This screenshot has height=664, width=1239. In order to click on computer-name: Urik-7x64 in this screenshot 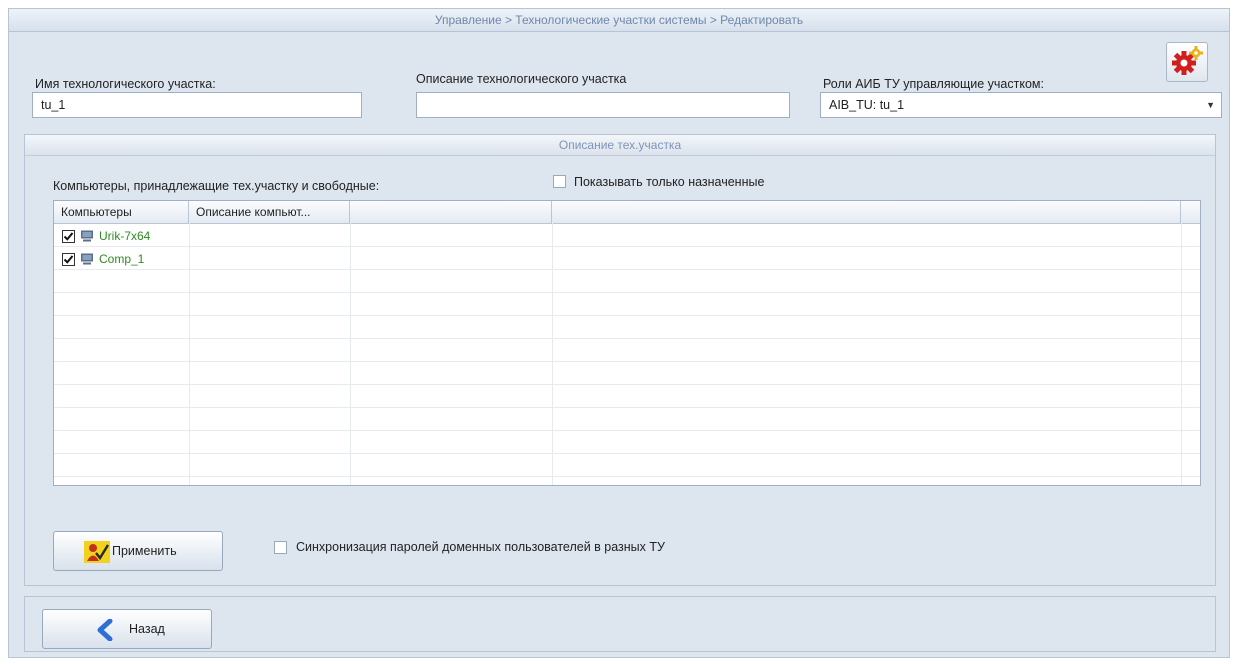, I will do `click(125, 236)`.